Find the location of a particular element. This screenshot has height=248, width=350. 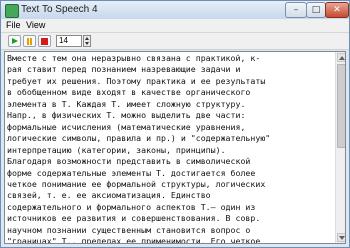

menu-view: View is located at coordinates (35, 25).